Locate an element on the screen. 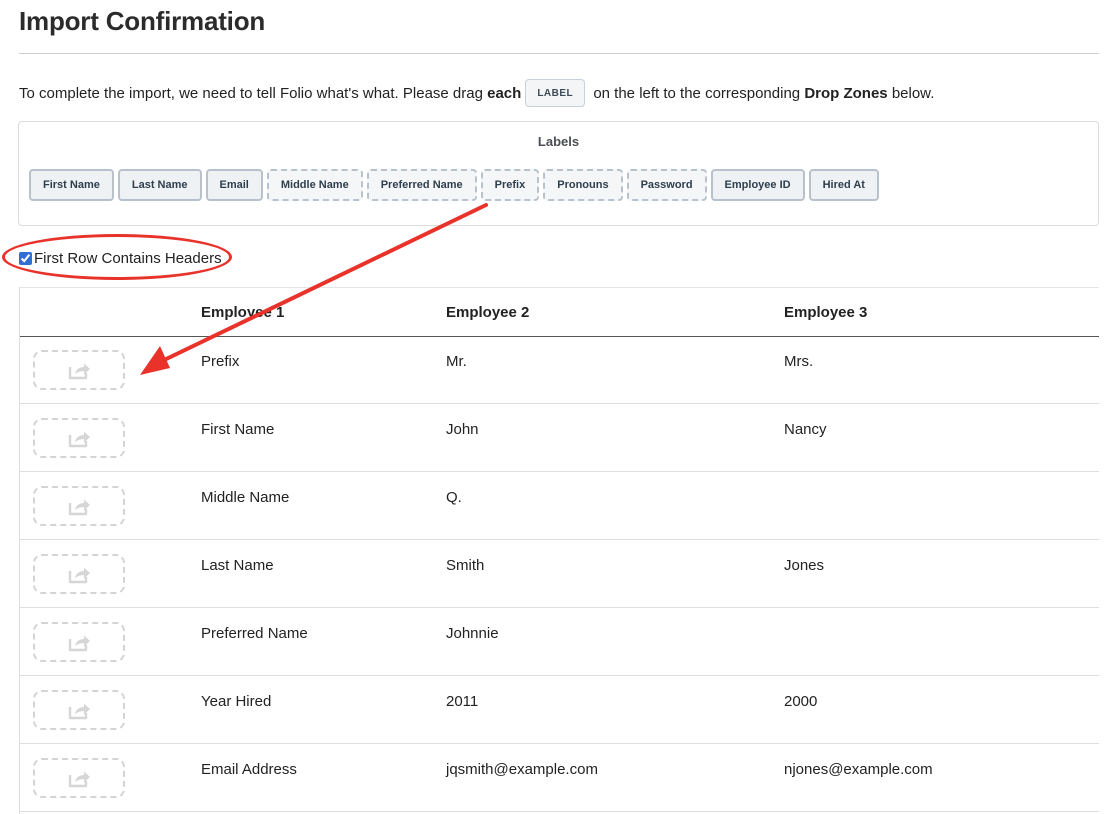  label-chip-preferred-name: Preferred Name is located at coordinates (421, 185).